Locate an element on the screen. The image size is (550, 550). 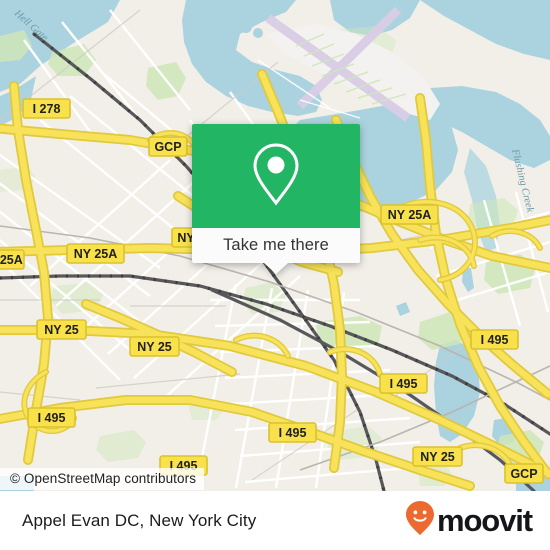
moovit-logo: moovit is located at coordinates (469, 520).